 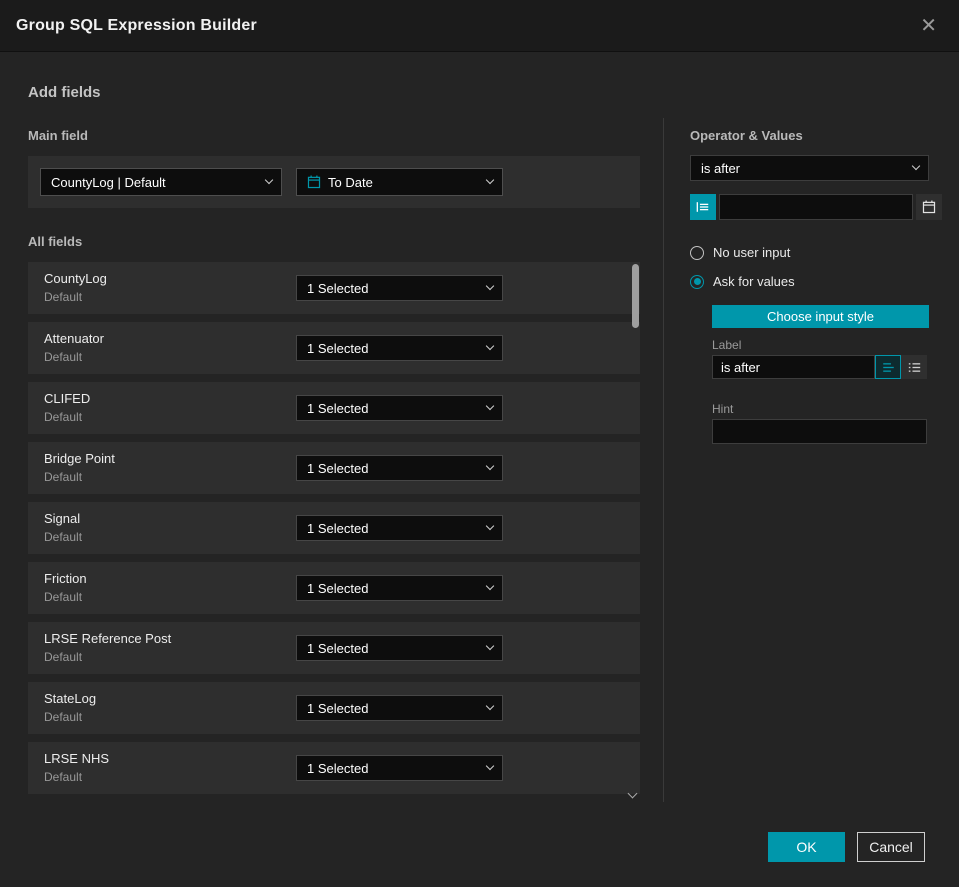 I want to click on label-row, so click(x=819, y=367).